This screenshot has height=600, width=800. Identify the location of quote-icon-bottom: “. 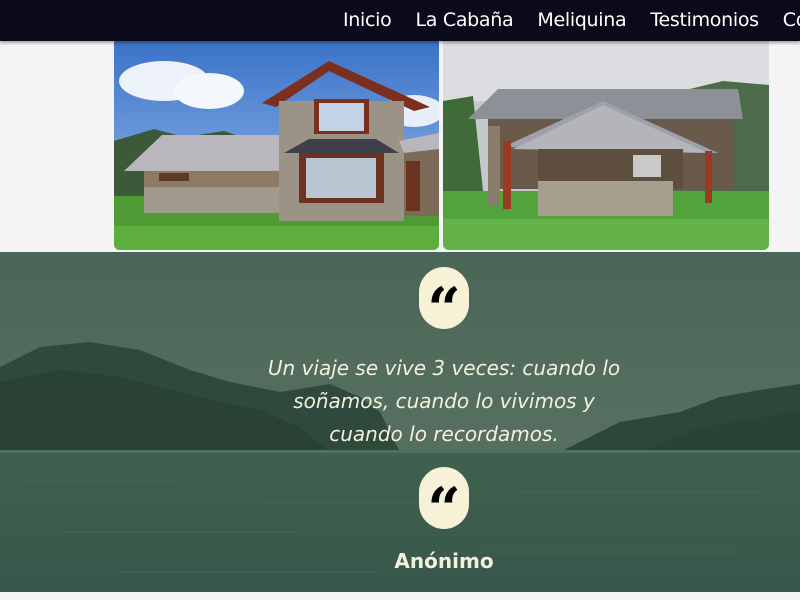
(444, 502).